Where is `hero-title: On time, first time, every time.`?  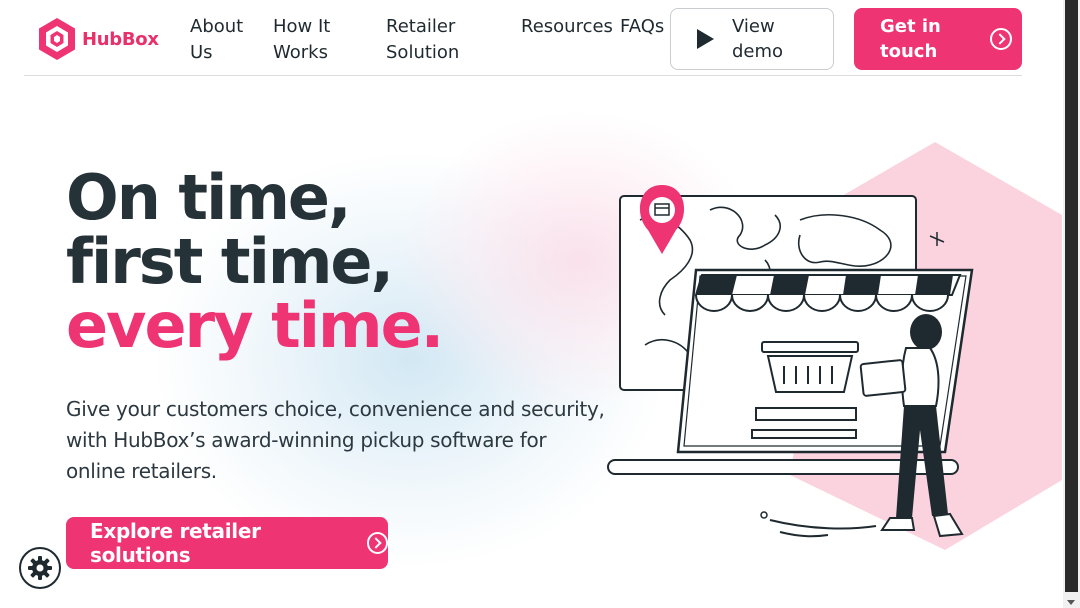 hero-title: On time, first time, every time. is located at coordinates (255, 261).